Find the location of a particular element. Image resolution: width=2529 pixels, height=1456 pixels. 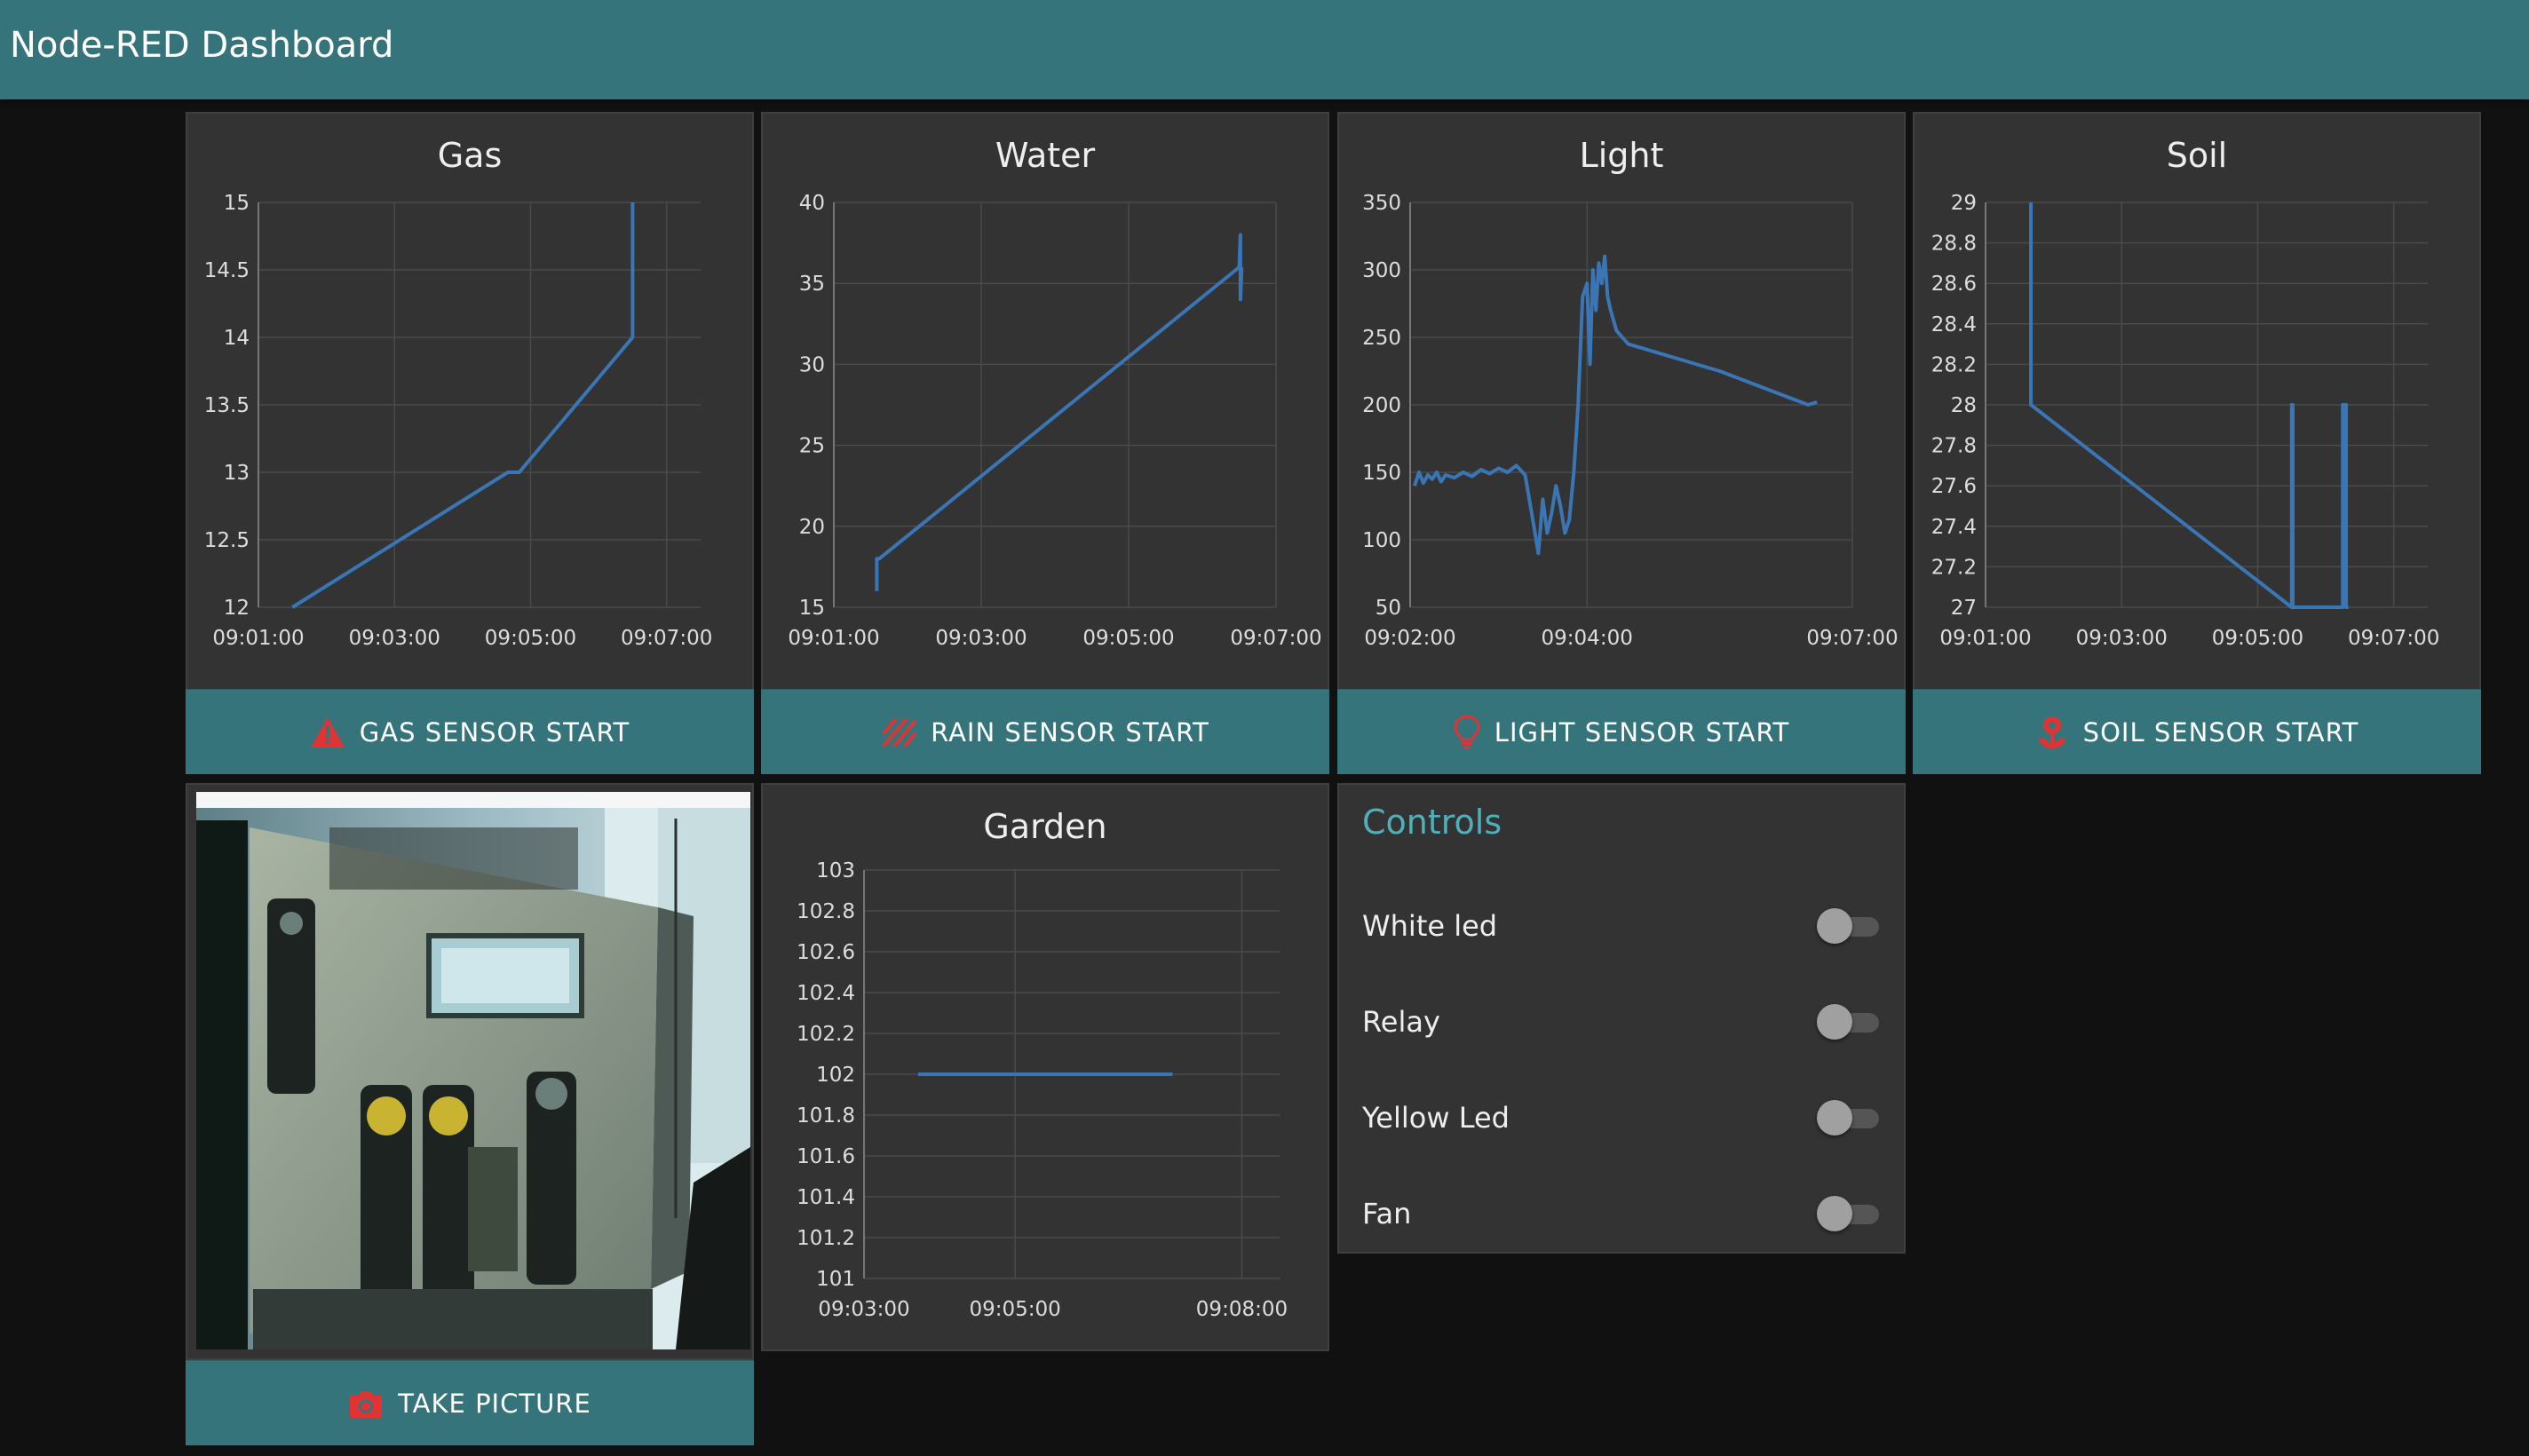

y-tick-label: 27.8 is located at coordinates (1954, 446).